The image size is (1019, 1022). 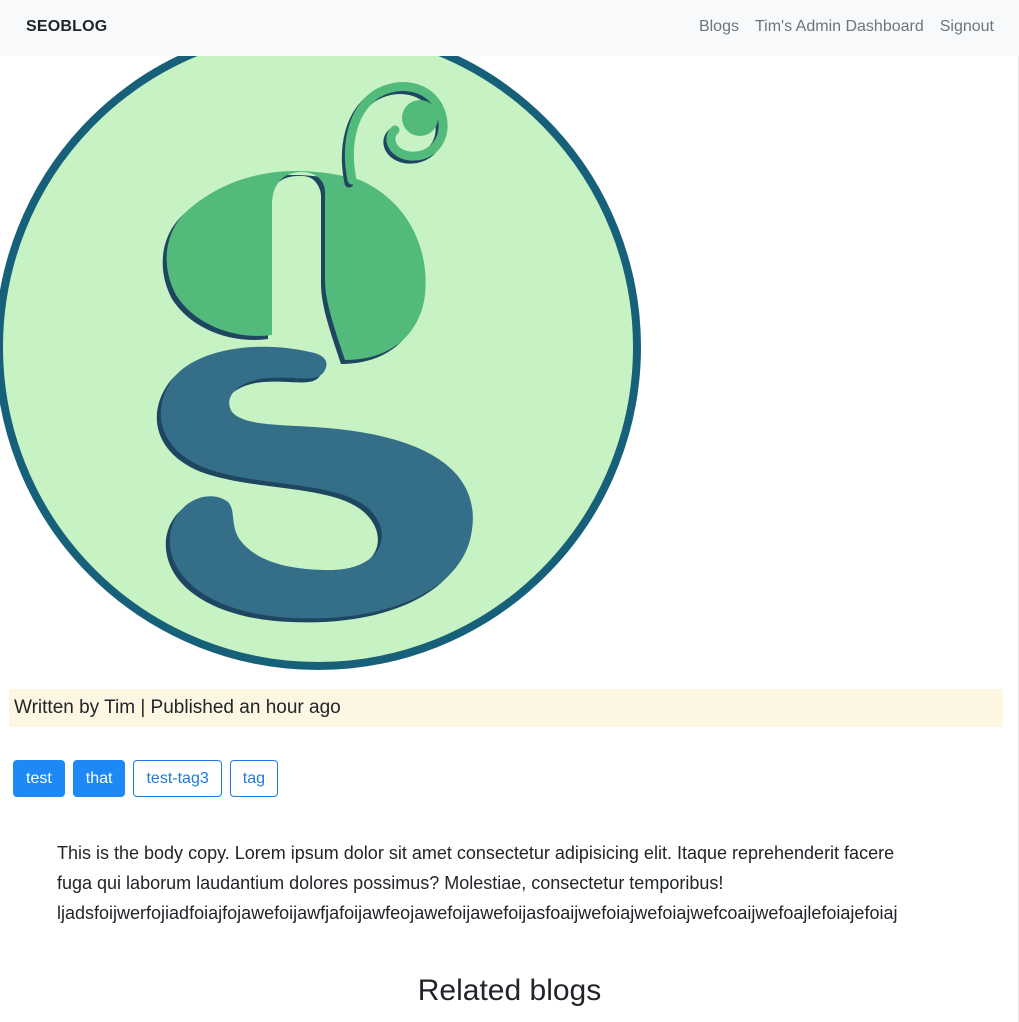 I want to click on post-meta-text: Written by Tim | Published an hour ago, so click(x=177, y=707).